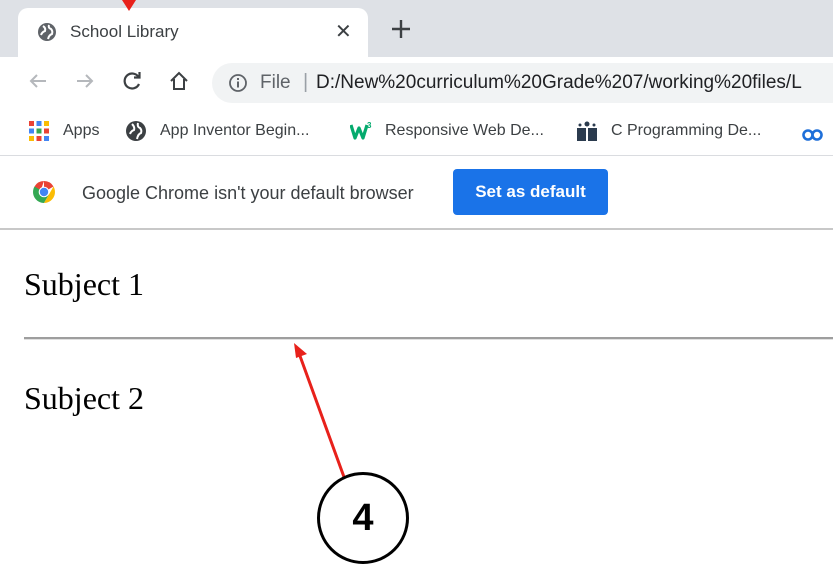 Image resolution: width=833 pixels, height=569 pixels. I want to click on set-as-default-button: Set as default, so click(530, 192).